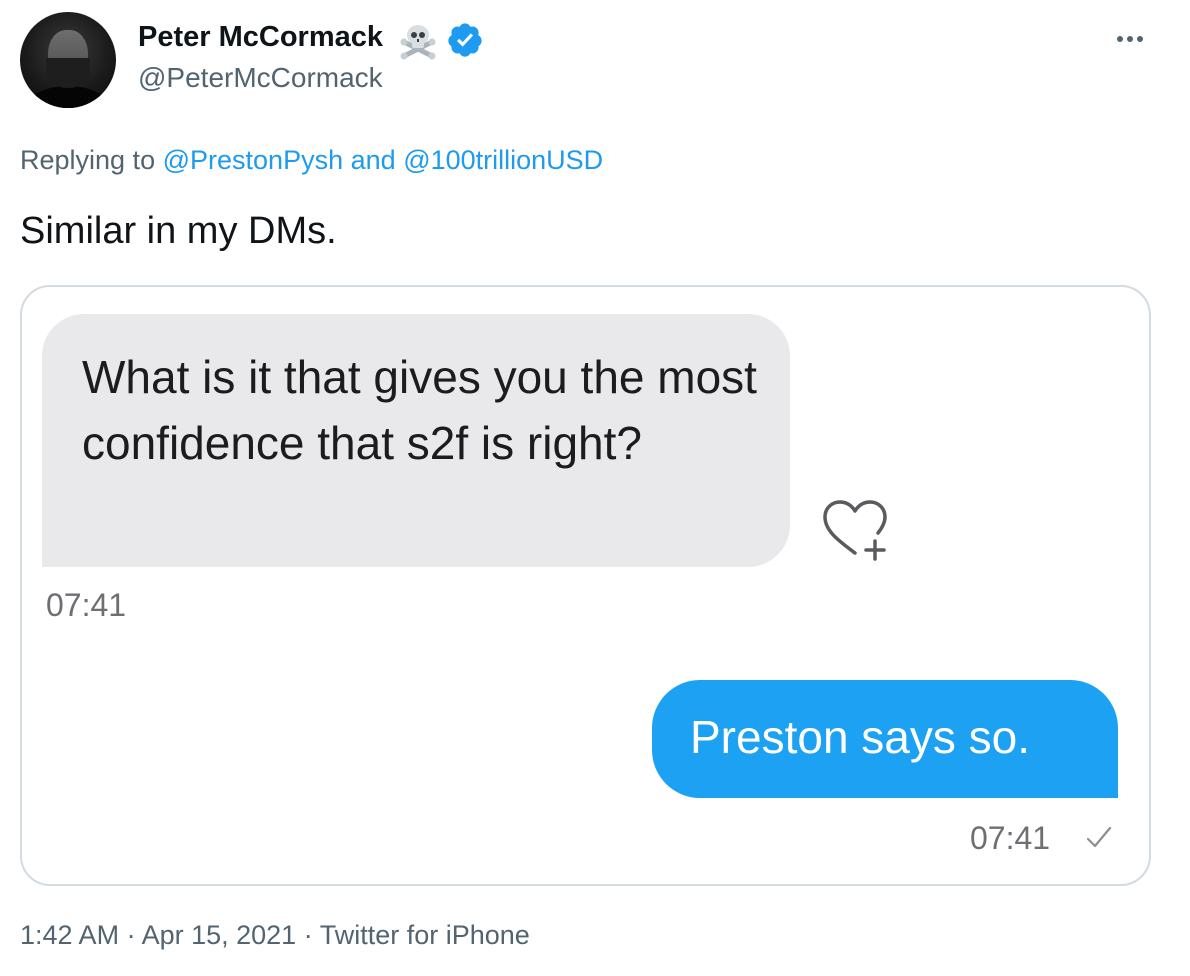  I want to click on author-display-name: Peter McCormack, so click(260, 37).